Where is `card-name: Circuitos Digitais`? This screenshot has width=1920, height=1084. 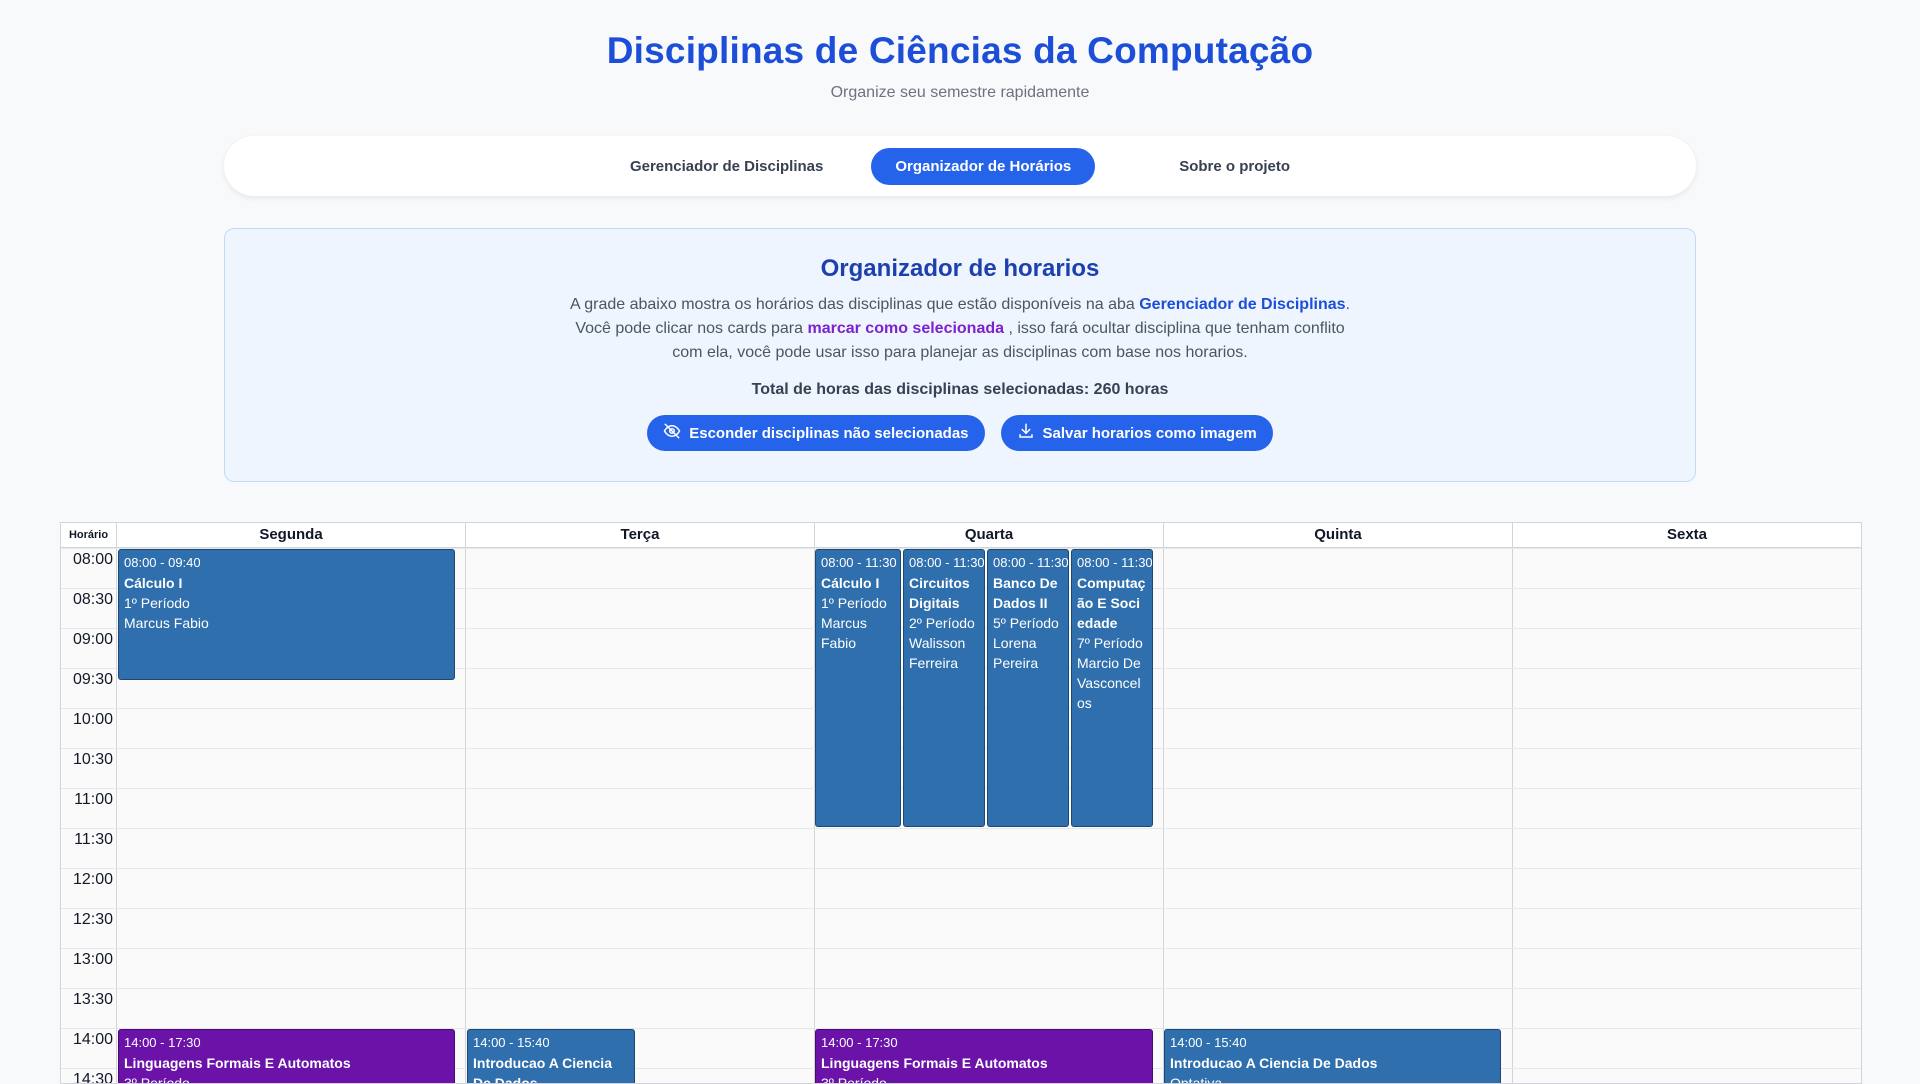 card-name: Circuitos Digitais is located at coordinates (939, 593).